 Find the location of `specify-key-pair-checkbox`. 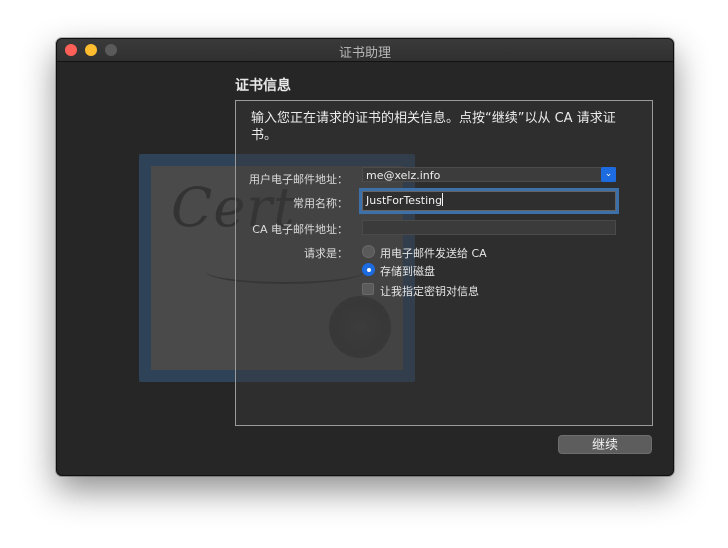

specify-key-pair-checkbox is located at coordinates (368, 289).